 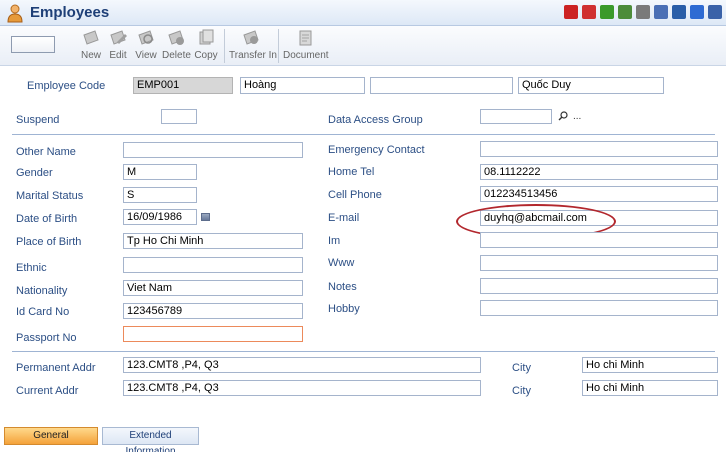 What do you see at coordinates (176, 46) in the screenshot?
I see `delete-button: Delete` at bounding box center [176, 46].